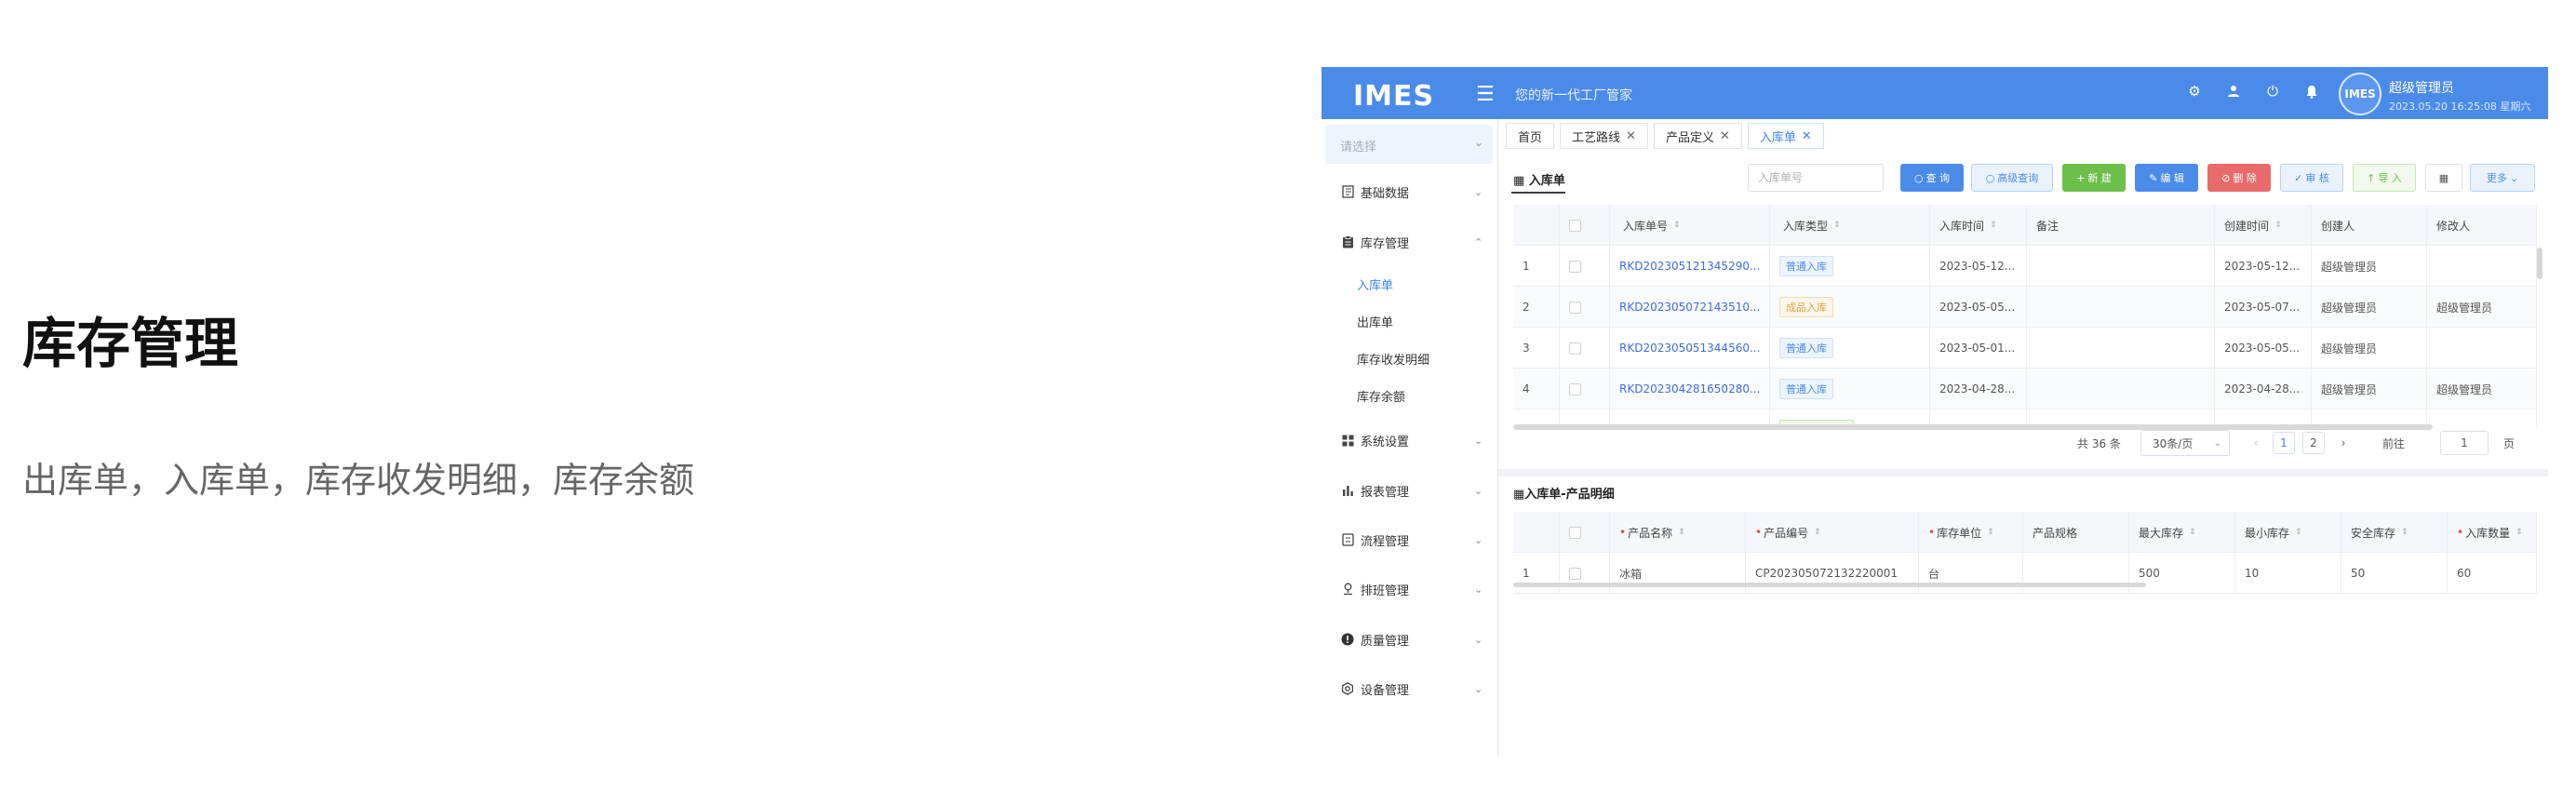 The image size is (2576, 791). What do you see at coordinates (2194, 91) in the screenshot?
I see `gear-icon: ⚙` at bounding box center [2194, 91].